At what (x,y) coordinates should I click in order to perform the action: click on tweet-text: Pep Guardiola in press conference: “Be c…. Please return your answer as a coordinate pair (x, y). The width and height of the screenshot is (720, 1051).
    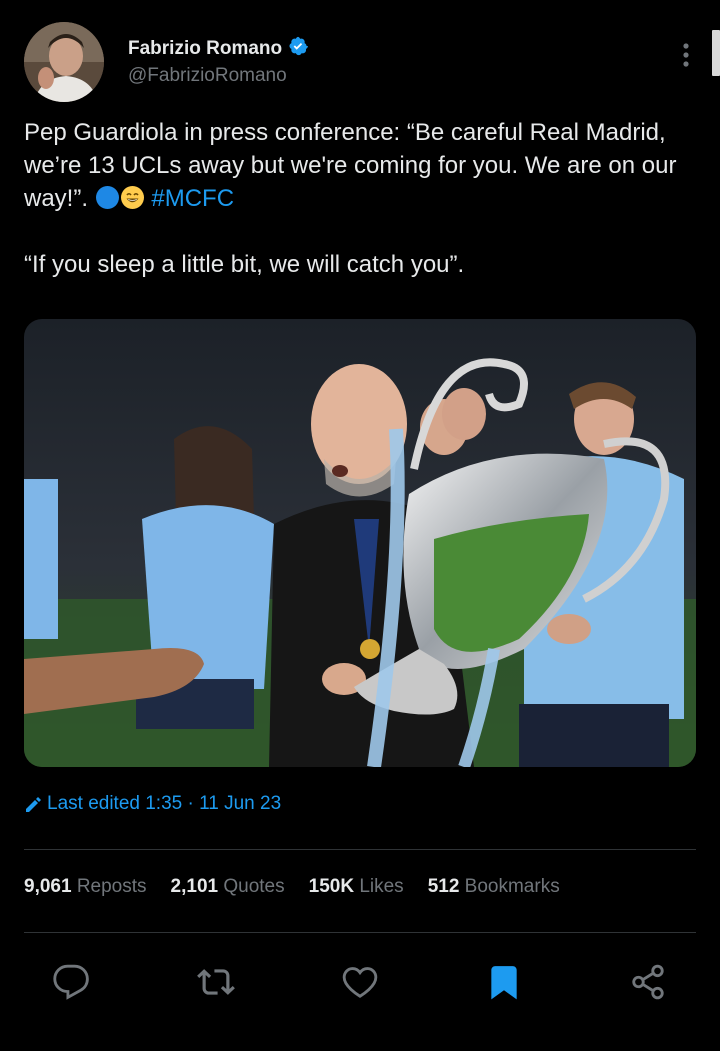
    Looking at the image, I should click on (360, 198).